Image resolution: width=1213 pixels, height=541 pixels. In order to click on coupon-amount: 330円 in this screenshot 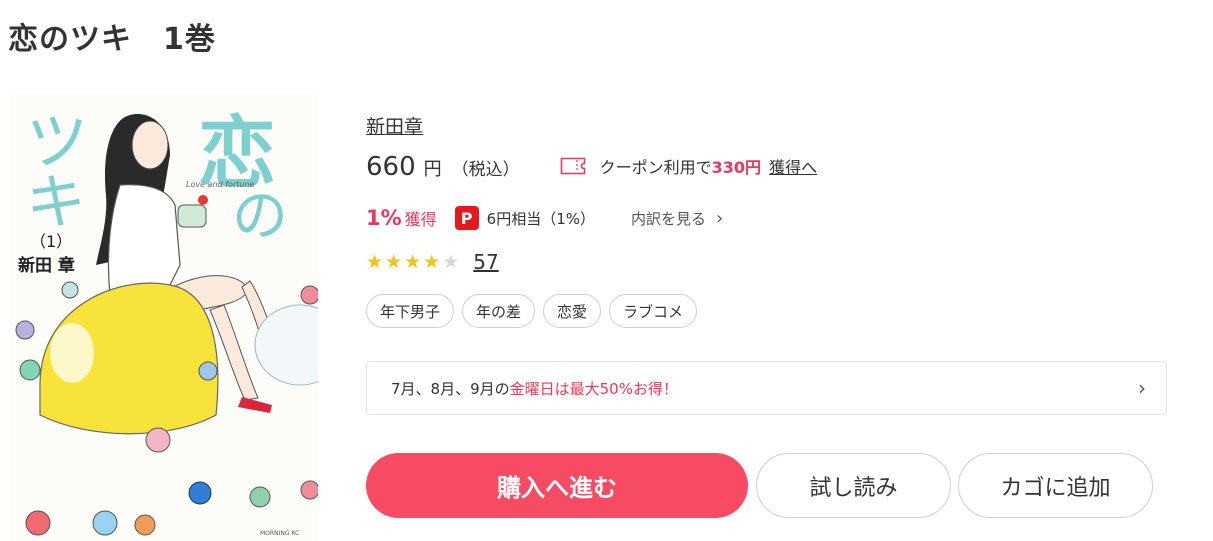, I will do `click(736, 167)`.